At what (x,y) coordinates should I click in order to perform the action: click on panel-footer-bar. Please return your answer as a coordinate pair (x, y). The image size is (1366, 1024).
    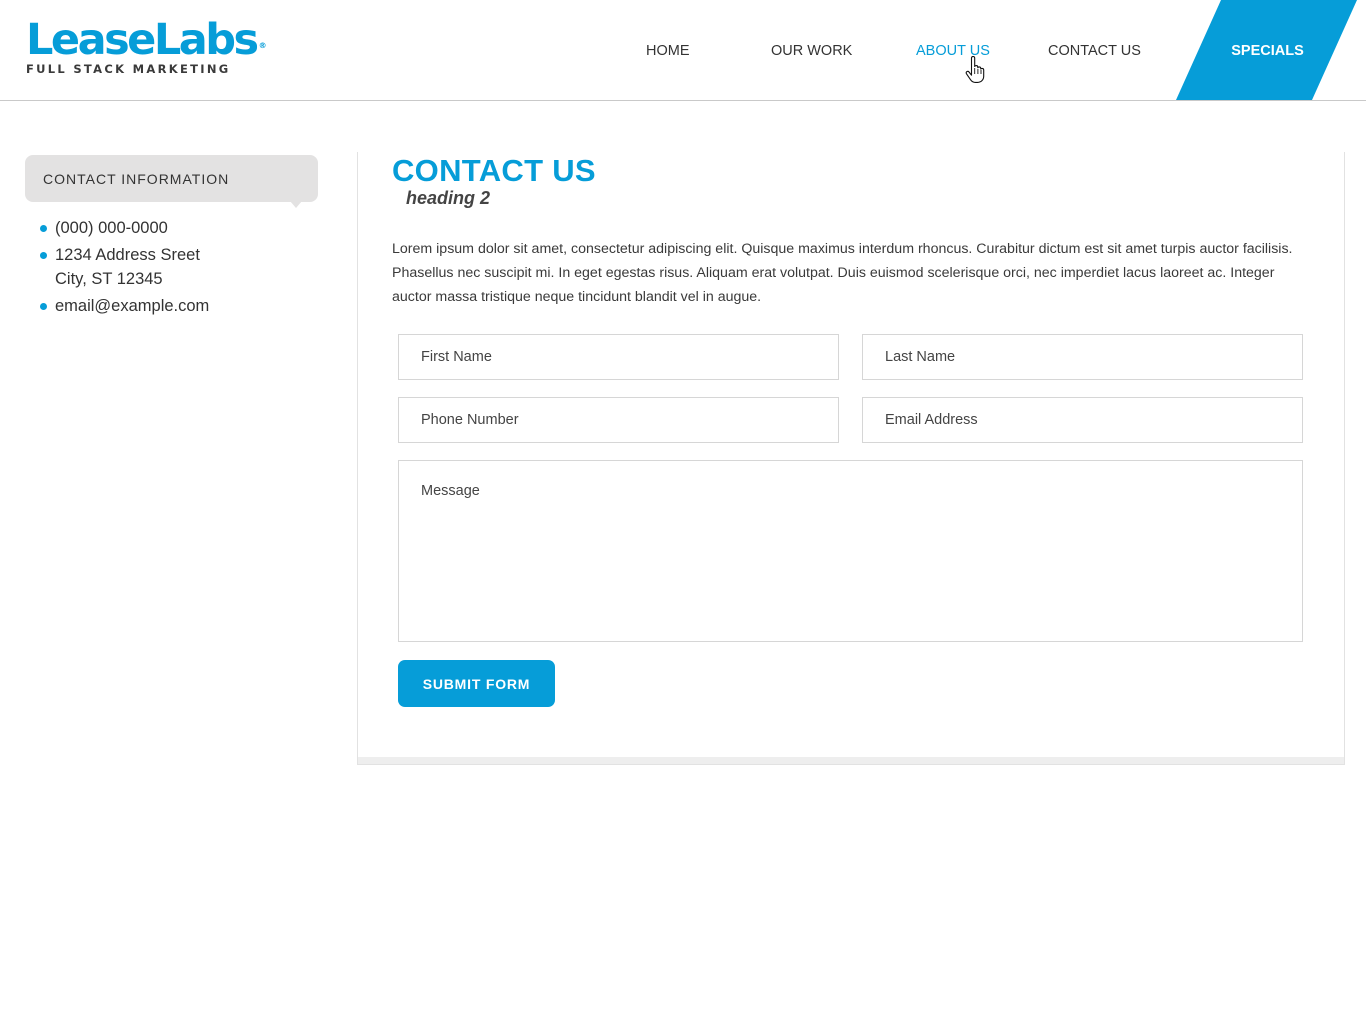
    Looking at the image, I should click on (851, 761).